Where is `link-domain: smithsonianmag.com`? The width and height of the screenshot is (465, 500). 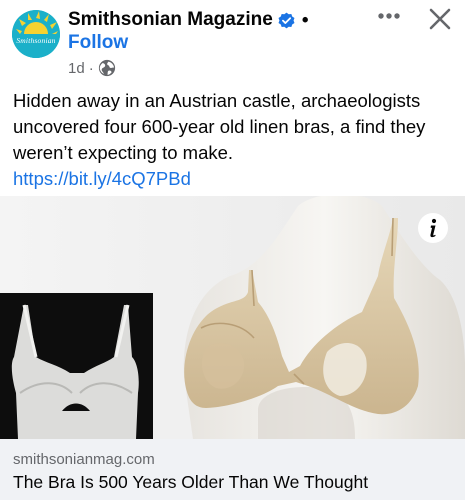 link-domain: smithsonianmag.com is located at coordinates (84, 459).